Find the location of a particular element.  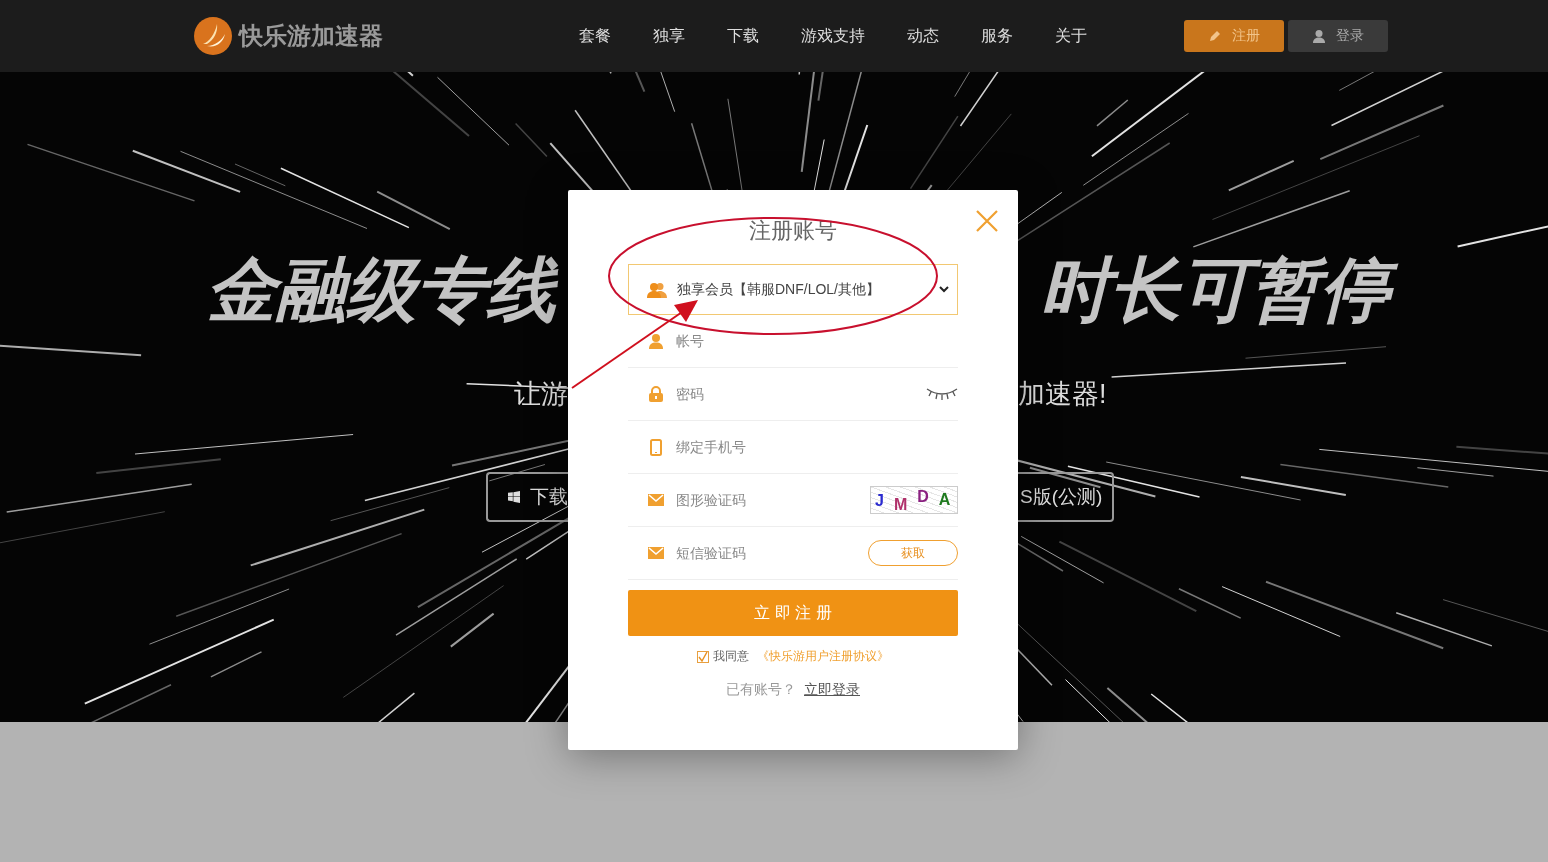

membership-select: 独享会员【韩服DNF/LOL/其他】 is located at coordinates (793, 289).